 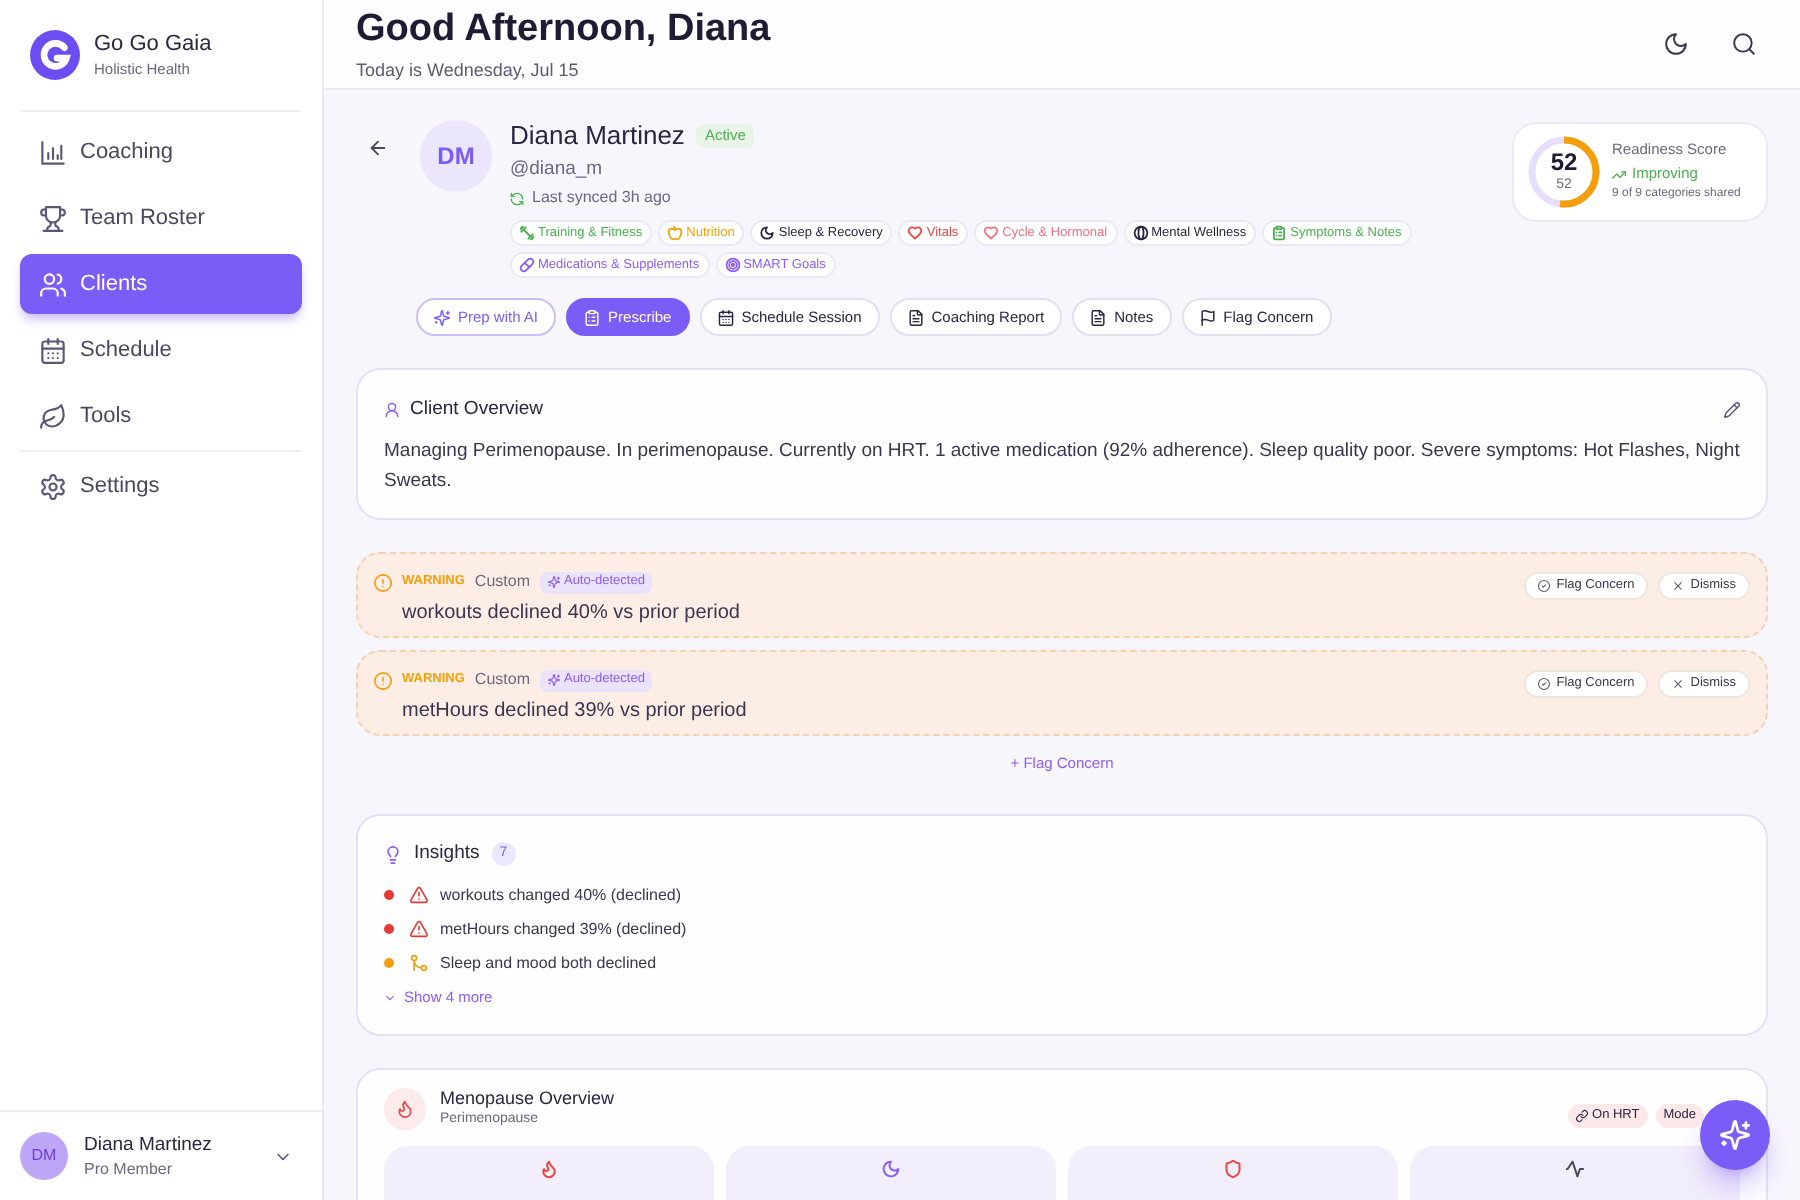 What do you see at coordinates (517, 198) in the screenshot?
I see `refresh-icon` at bounding box center [517, 198].